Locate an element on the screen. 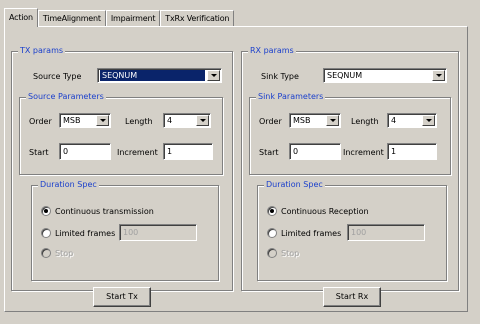  tx-third-radio is located at coordinates (46, 253).